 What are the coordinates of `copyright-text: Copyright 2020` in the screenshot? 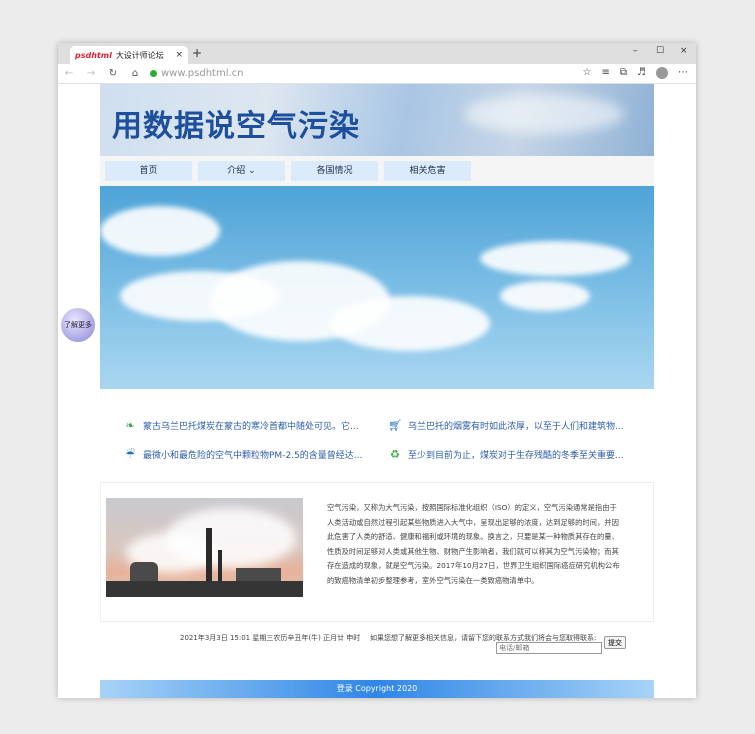 It's located at (385, 688).